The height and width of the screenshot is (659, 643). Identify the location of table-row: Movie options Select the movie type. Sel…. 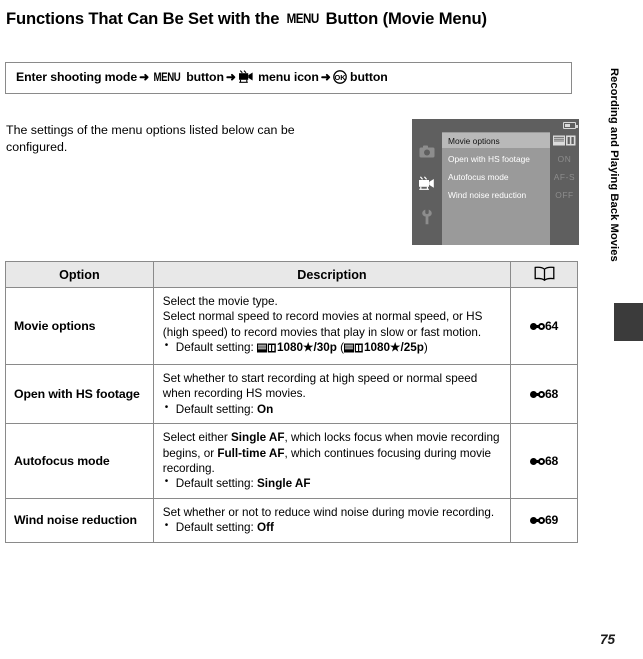
(291, 326).